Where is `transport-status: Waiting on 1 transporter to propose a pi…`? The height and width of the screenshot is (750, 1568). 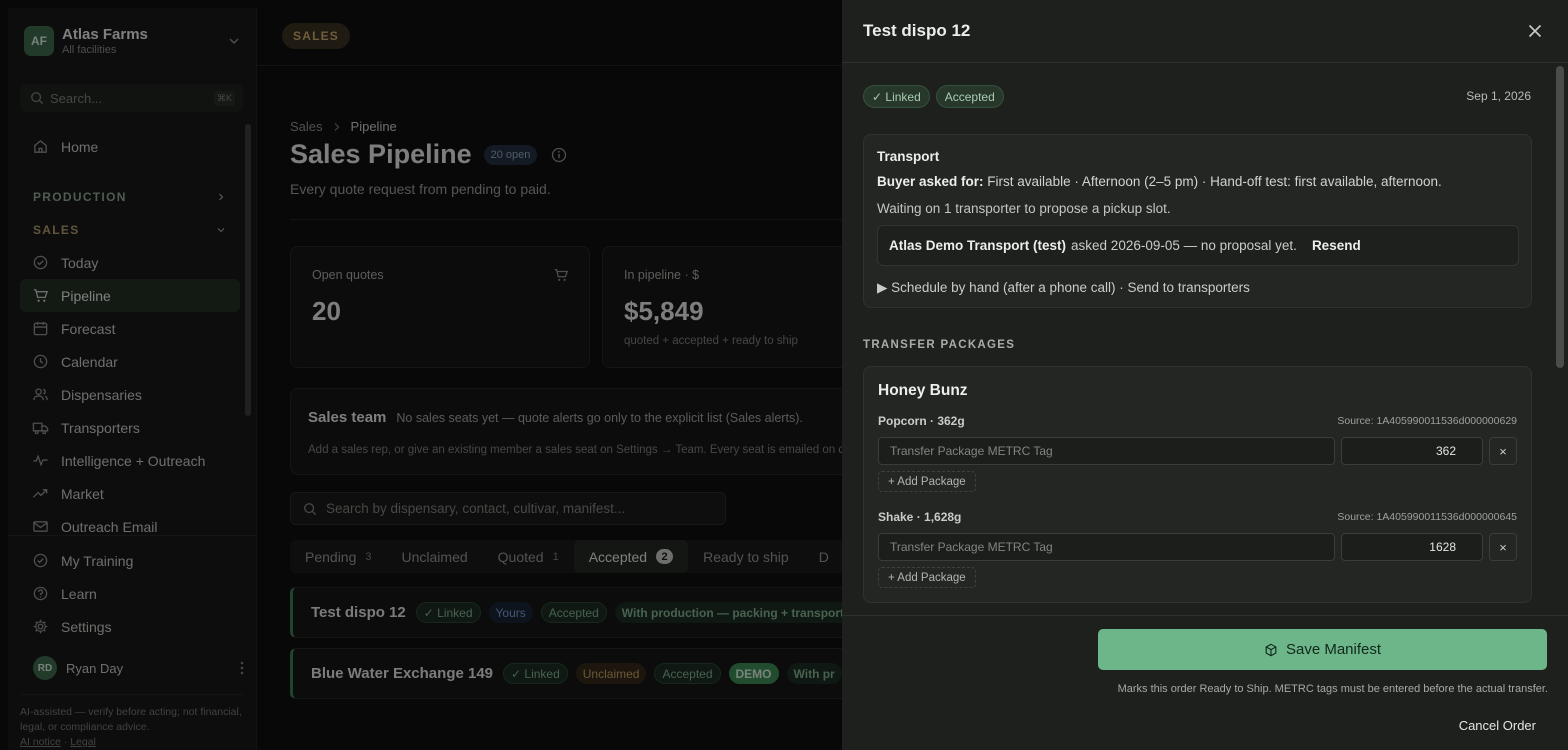 transport-status: Waiting on 1 transporter to propose a pi… is located at coordinates (1024, 208).